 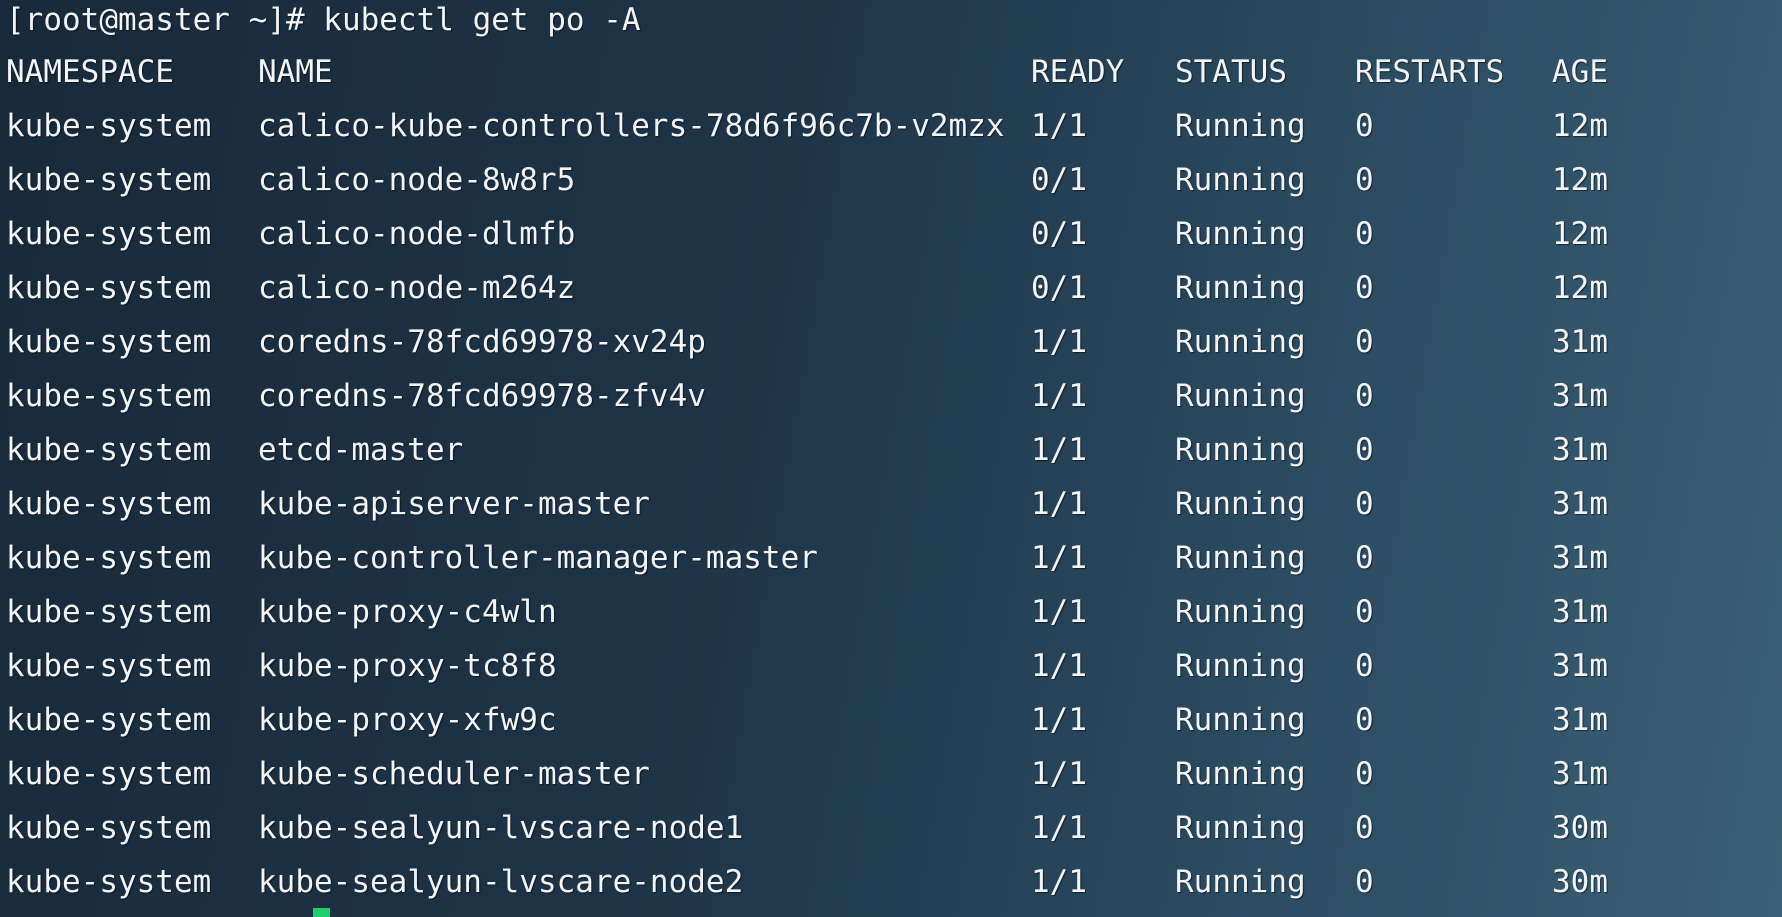 I want to click on cell-pod-name: etcd-master, so click(x=361, y=450).